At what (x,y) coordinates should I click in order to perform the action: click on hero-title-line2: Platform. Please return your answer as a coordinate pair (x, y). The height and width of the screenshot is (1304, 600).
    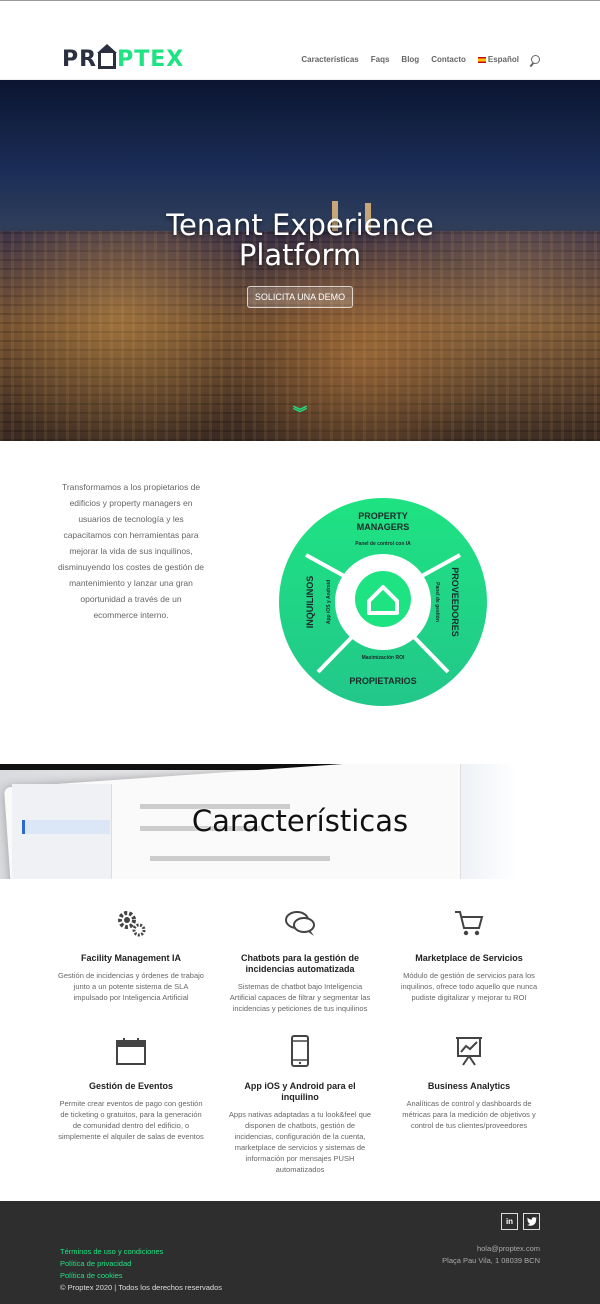
    Looking at the image, I should click on (300, 255).